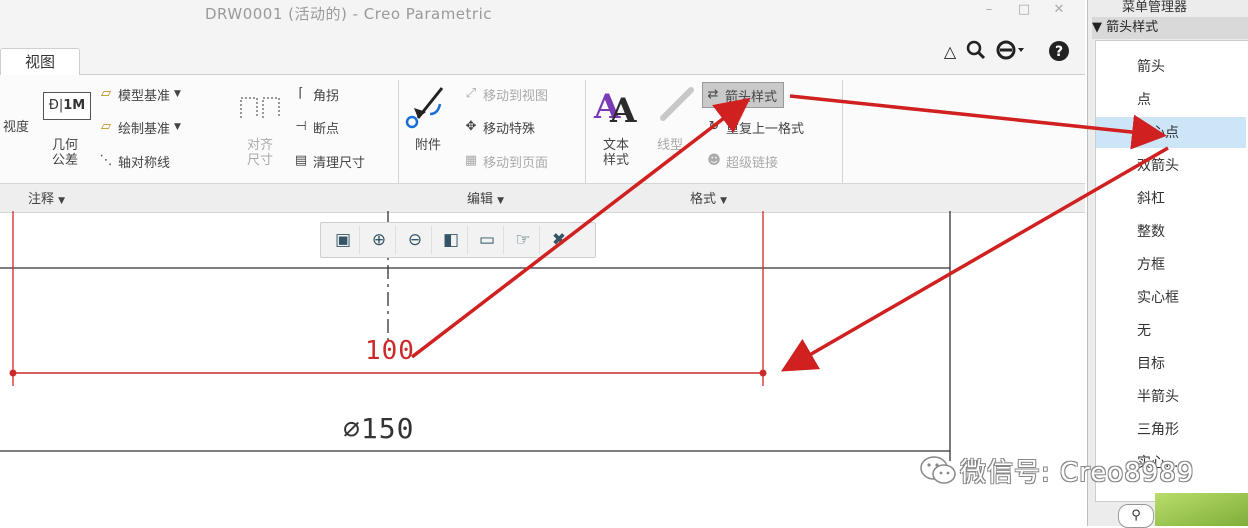 This screenshot has height=528, width=1248. What do you see at coordinates (938, 470) in the screenshot?
I see `wechat-logo-icon` at bounding box center [938, 470].